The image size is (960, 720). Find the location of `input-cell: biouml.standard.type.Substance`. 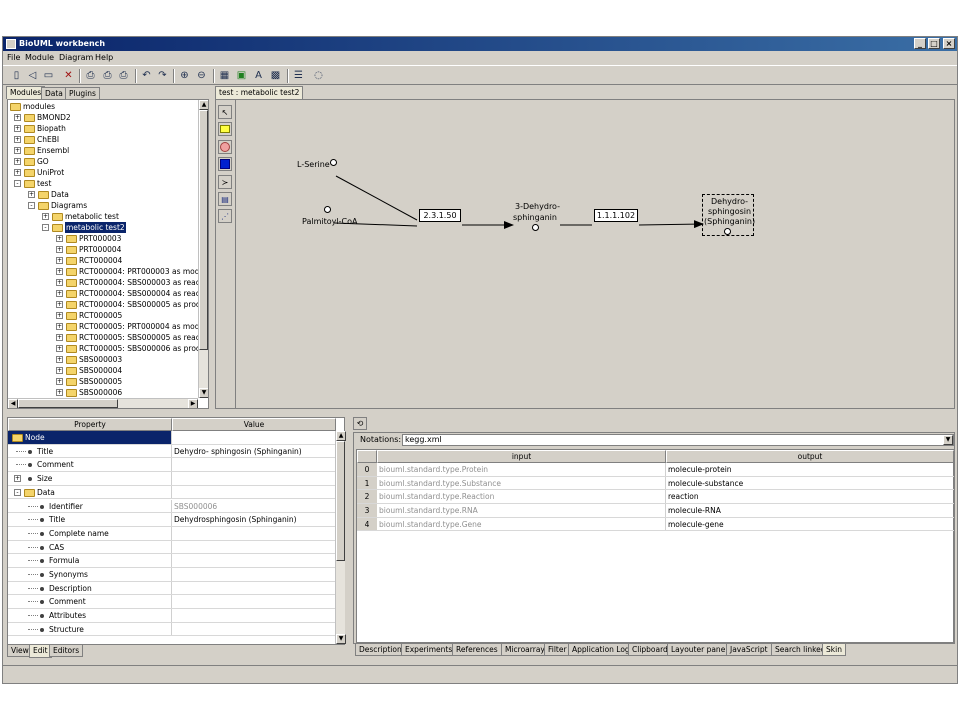

input-cell: biouml.standard.type.Substance is located at coordinates (521, 483).